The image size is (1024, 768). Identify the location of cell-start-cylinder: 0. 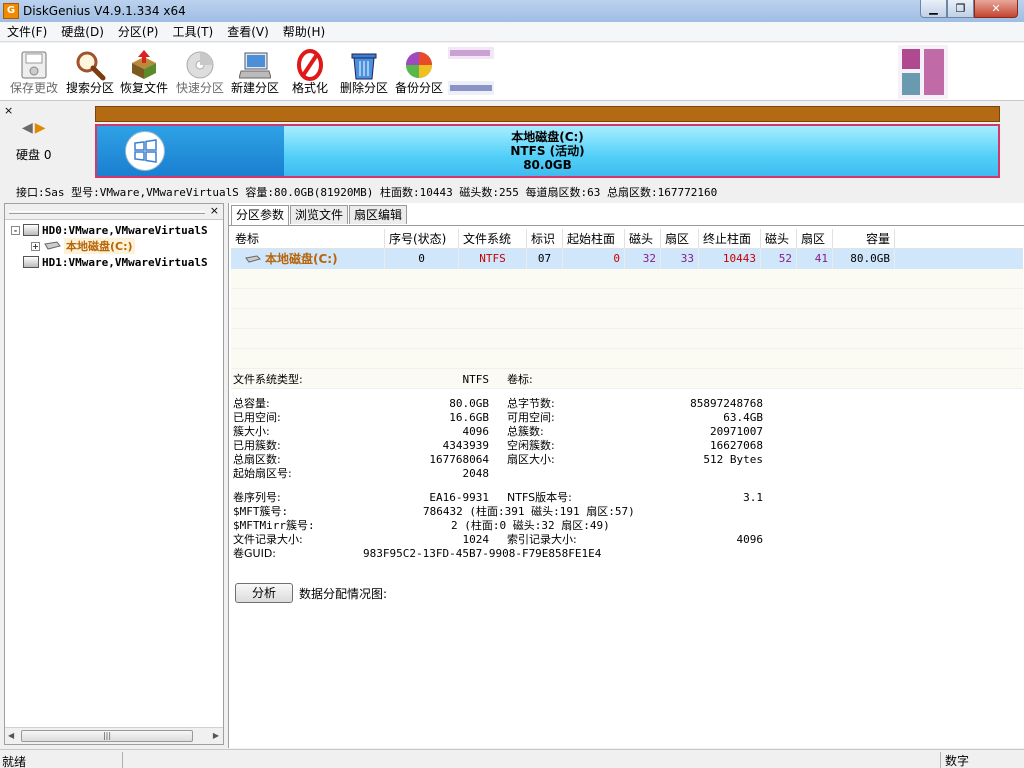
(594, 259).